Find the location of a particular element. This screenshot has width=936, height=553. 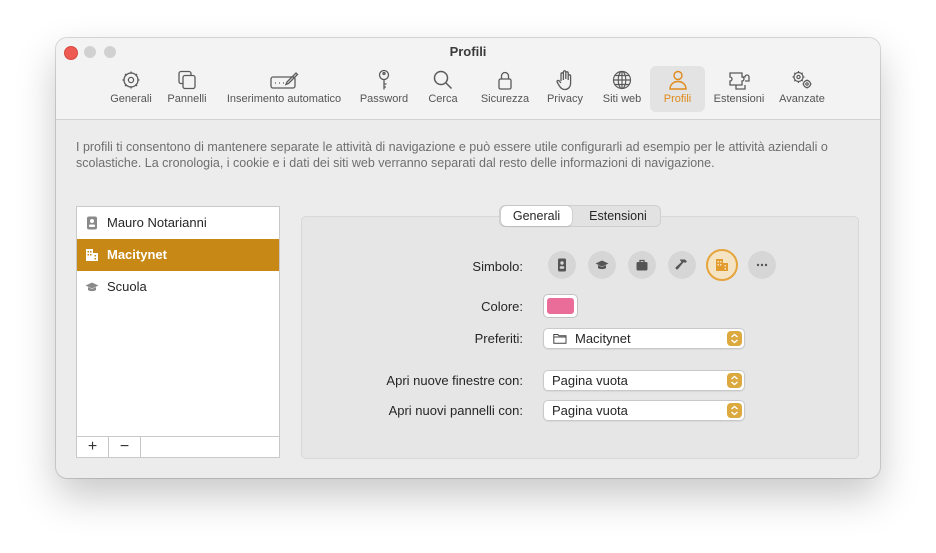

symbol-option-briefcase is located at coordinates (642, 265).